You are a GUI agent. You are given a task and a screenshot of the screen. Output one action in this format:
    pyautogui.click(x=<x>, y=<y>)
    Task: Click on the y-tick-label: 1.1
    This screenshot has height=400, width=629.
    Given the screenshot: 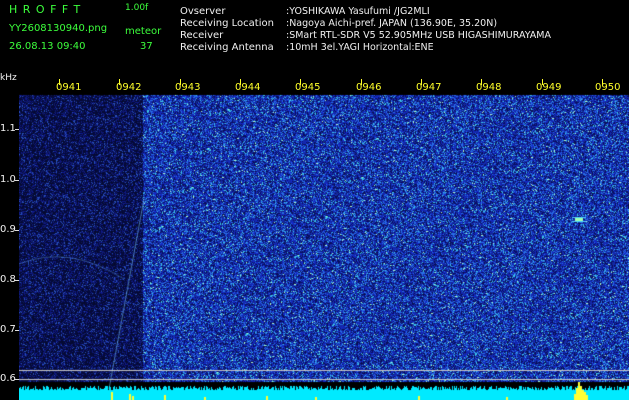 What is the action you would take?
    pyautogui.click(x=8, y=128)
    